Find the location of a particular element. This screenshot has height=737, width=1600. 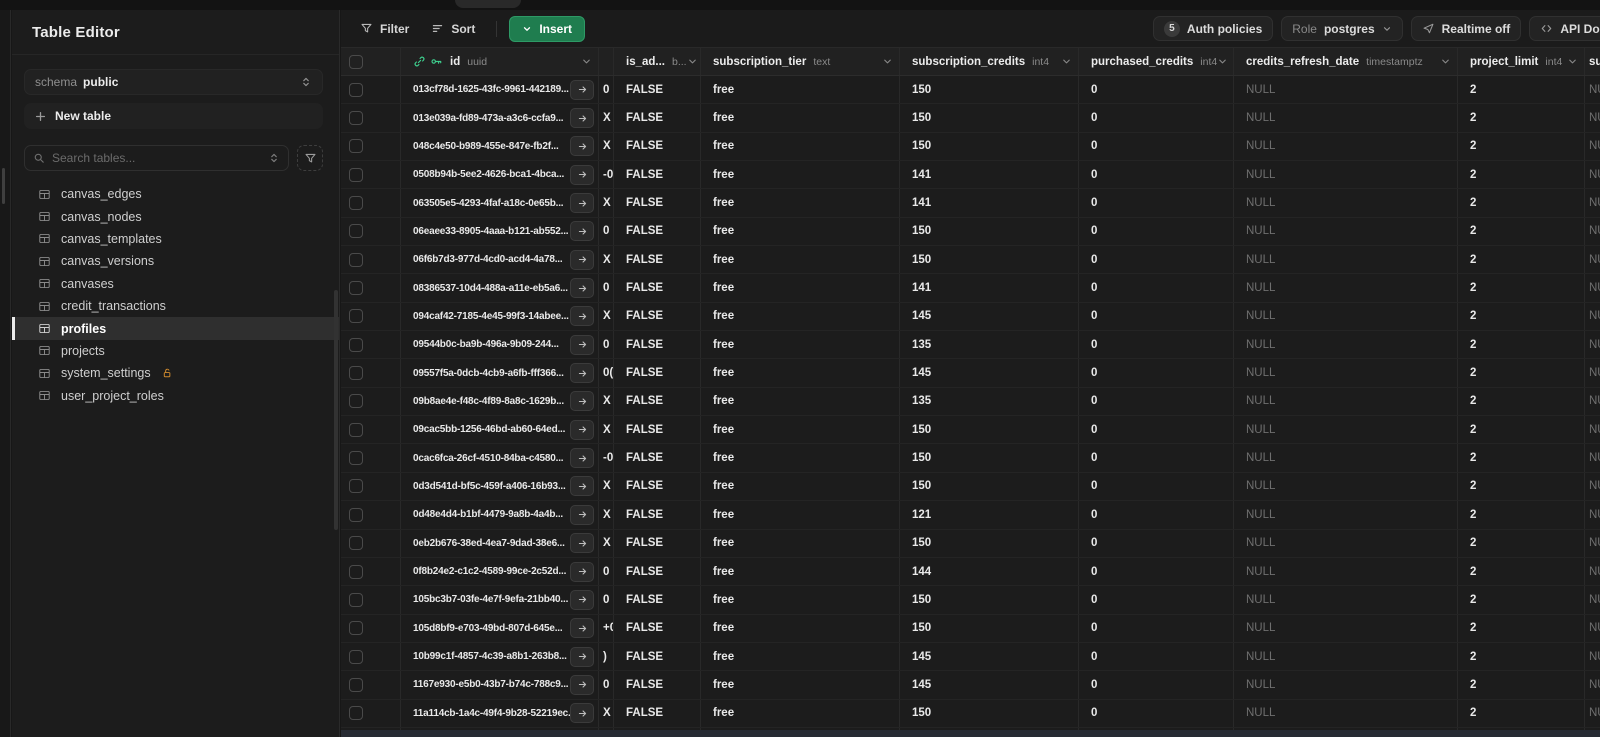

new-table-button: New table is located at coordinates (173, 116).